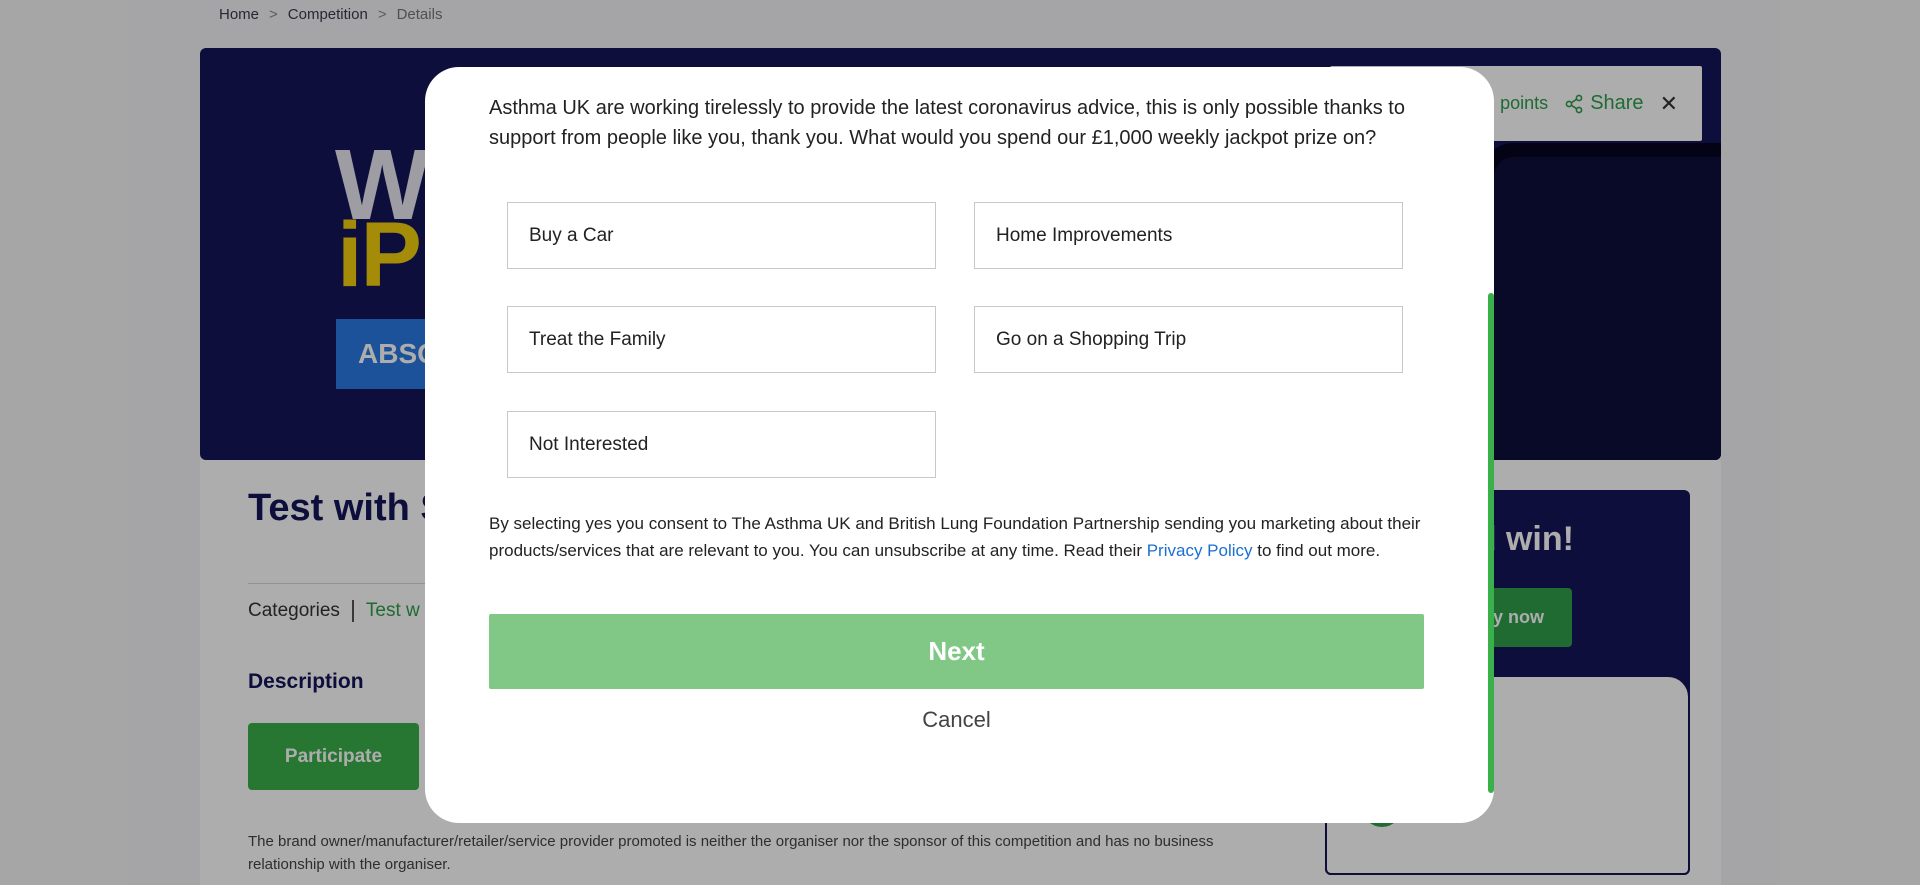  I want to click on next-button: Next, so click(956, 651).